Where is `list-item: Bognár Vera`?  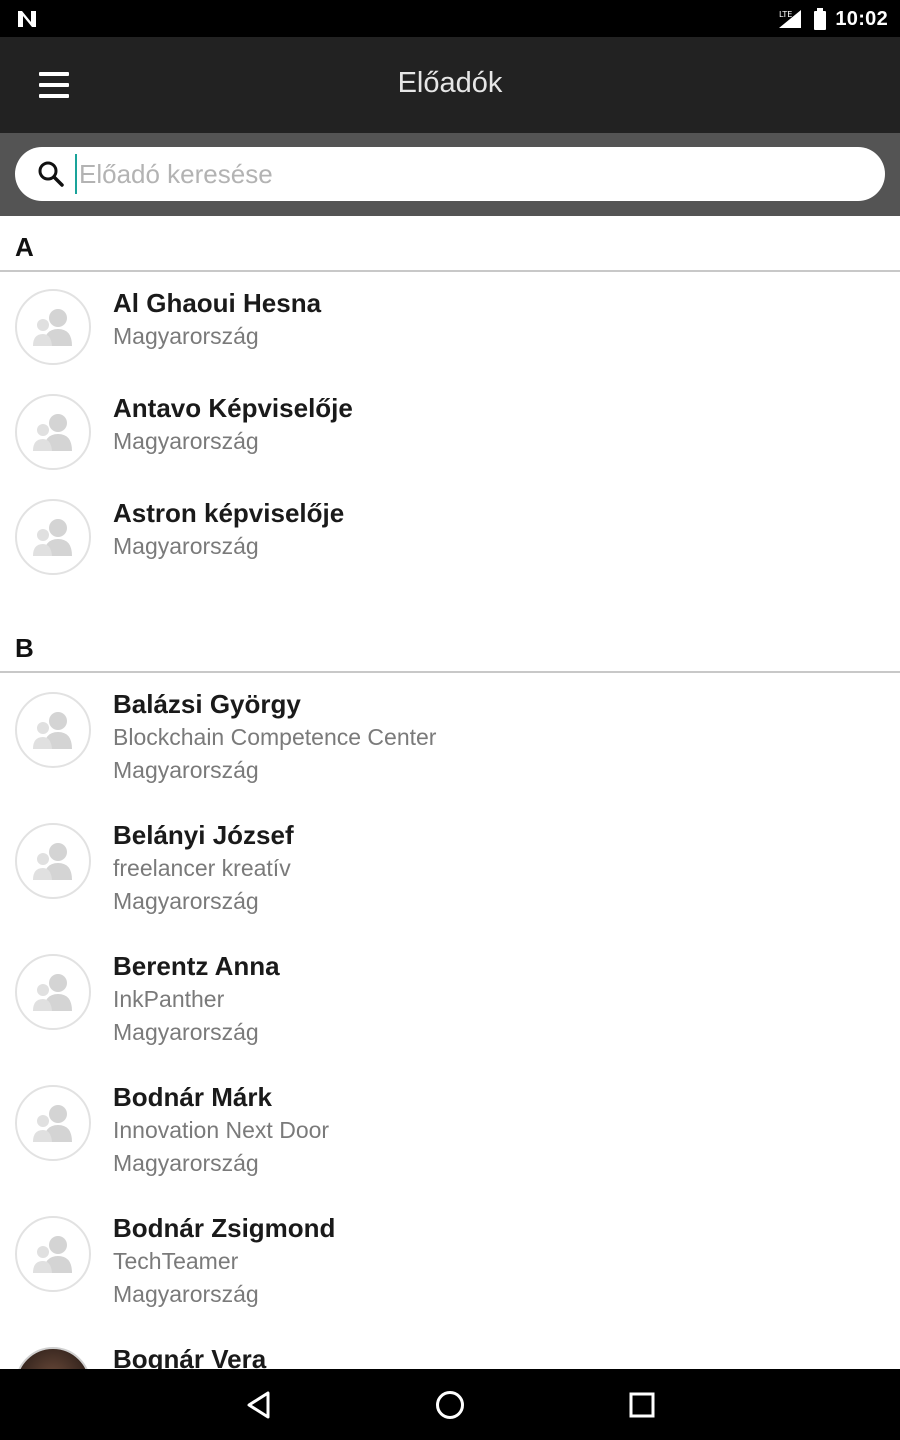 list-item: Bognár Vera is located at coordinates (450, 1348).